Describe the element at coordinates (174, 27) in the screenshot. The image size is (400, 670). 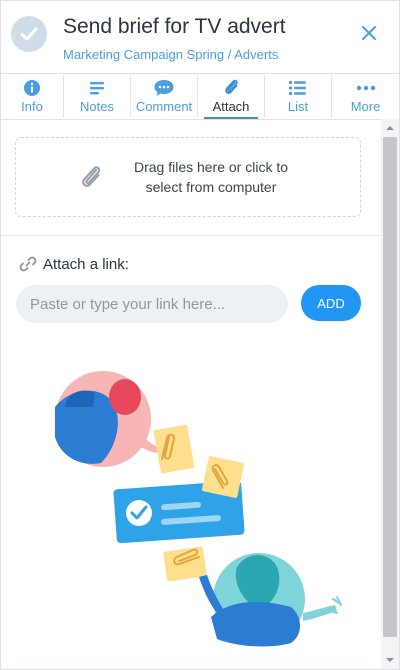
I see `task-title: Send brief for TV advert` at that location.